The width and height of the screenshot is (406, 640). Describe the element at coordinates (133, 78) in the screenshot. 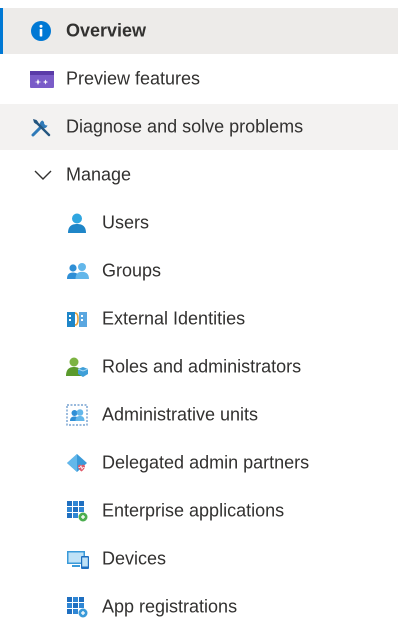

I see `nav-item-label: Preview features` at that location.